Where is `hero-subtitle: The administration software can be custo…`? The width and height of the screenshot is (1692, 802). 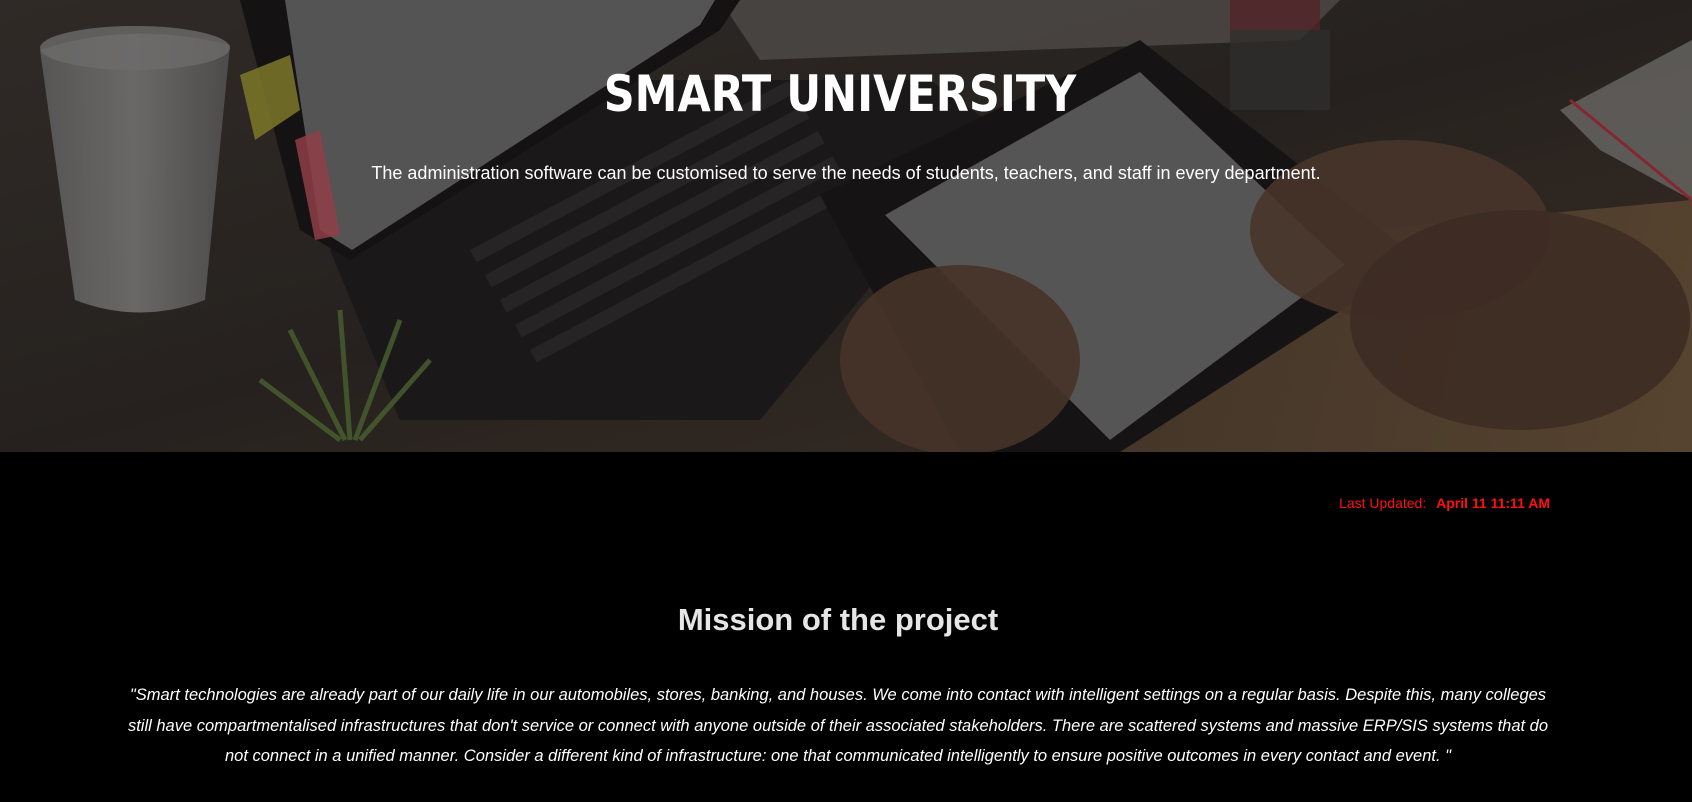
hero-subtitle: The administration software can be custo… is located at coordinates (846, 173).